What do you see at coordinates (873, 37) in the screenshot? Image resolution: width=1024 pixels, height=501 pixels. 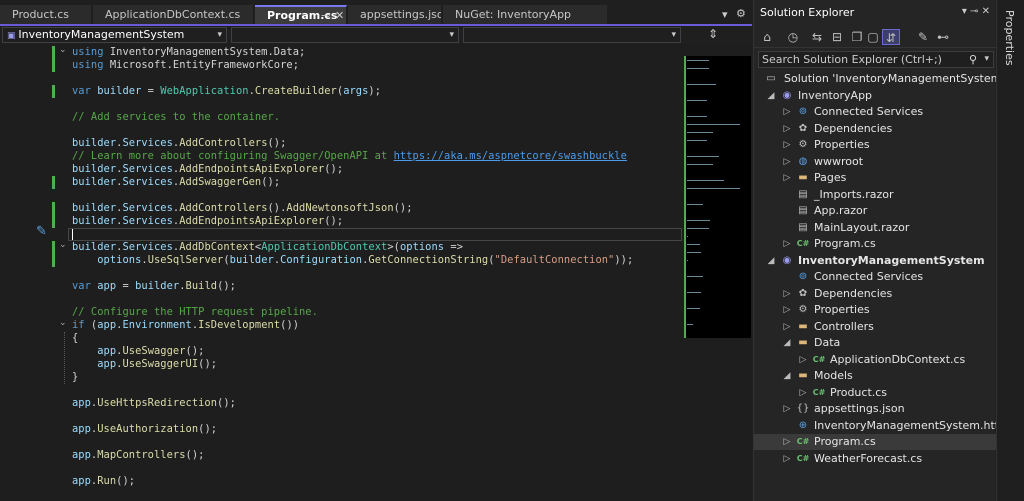 I see `refresh-icon: ▢` at bounding box center [873, 37].